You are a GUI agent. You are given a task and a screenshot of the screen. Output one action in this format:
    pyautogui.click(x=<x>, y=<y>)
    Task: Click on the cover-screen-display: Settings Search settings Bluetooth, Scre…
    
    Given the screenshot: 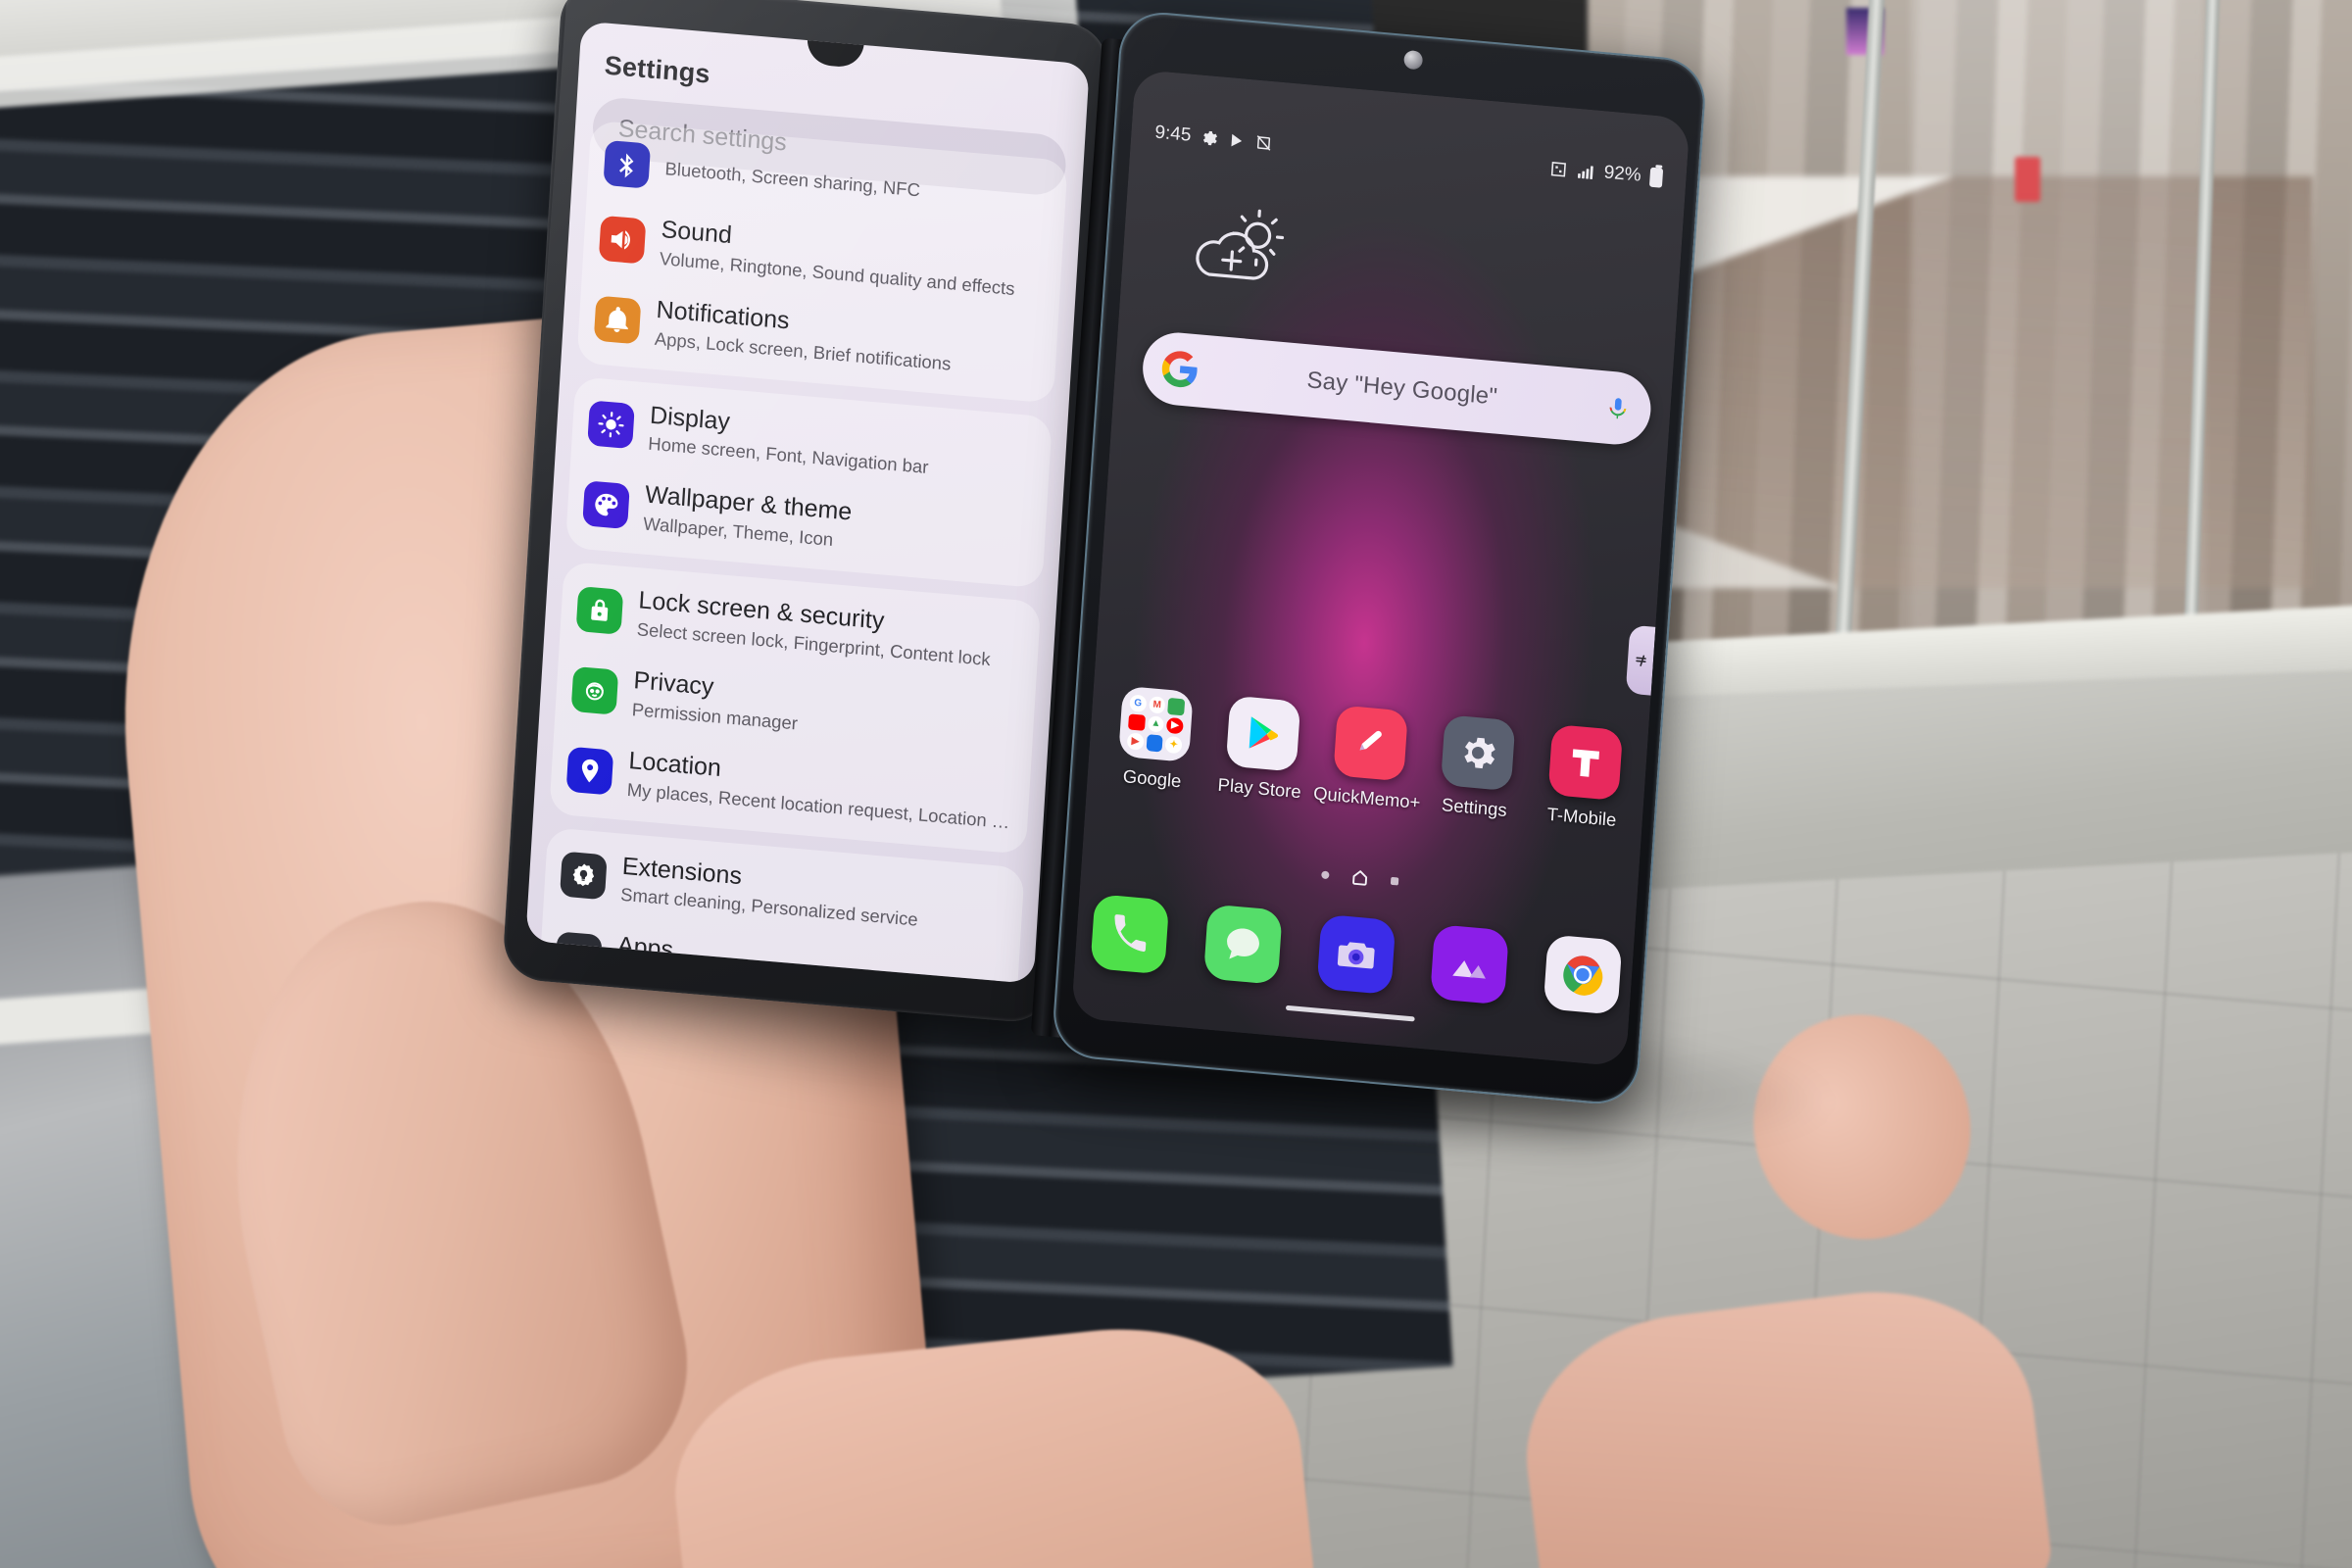 What is the action you would take?
    pyautogui.click(x=807, y=503)
    